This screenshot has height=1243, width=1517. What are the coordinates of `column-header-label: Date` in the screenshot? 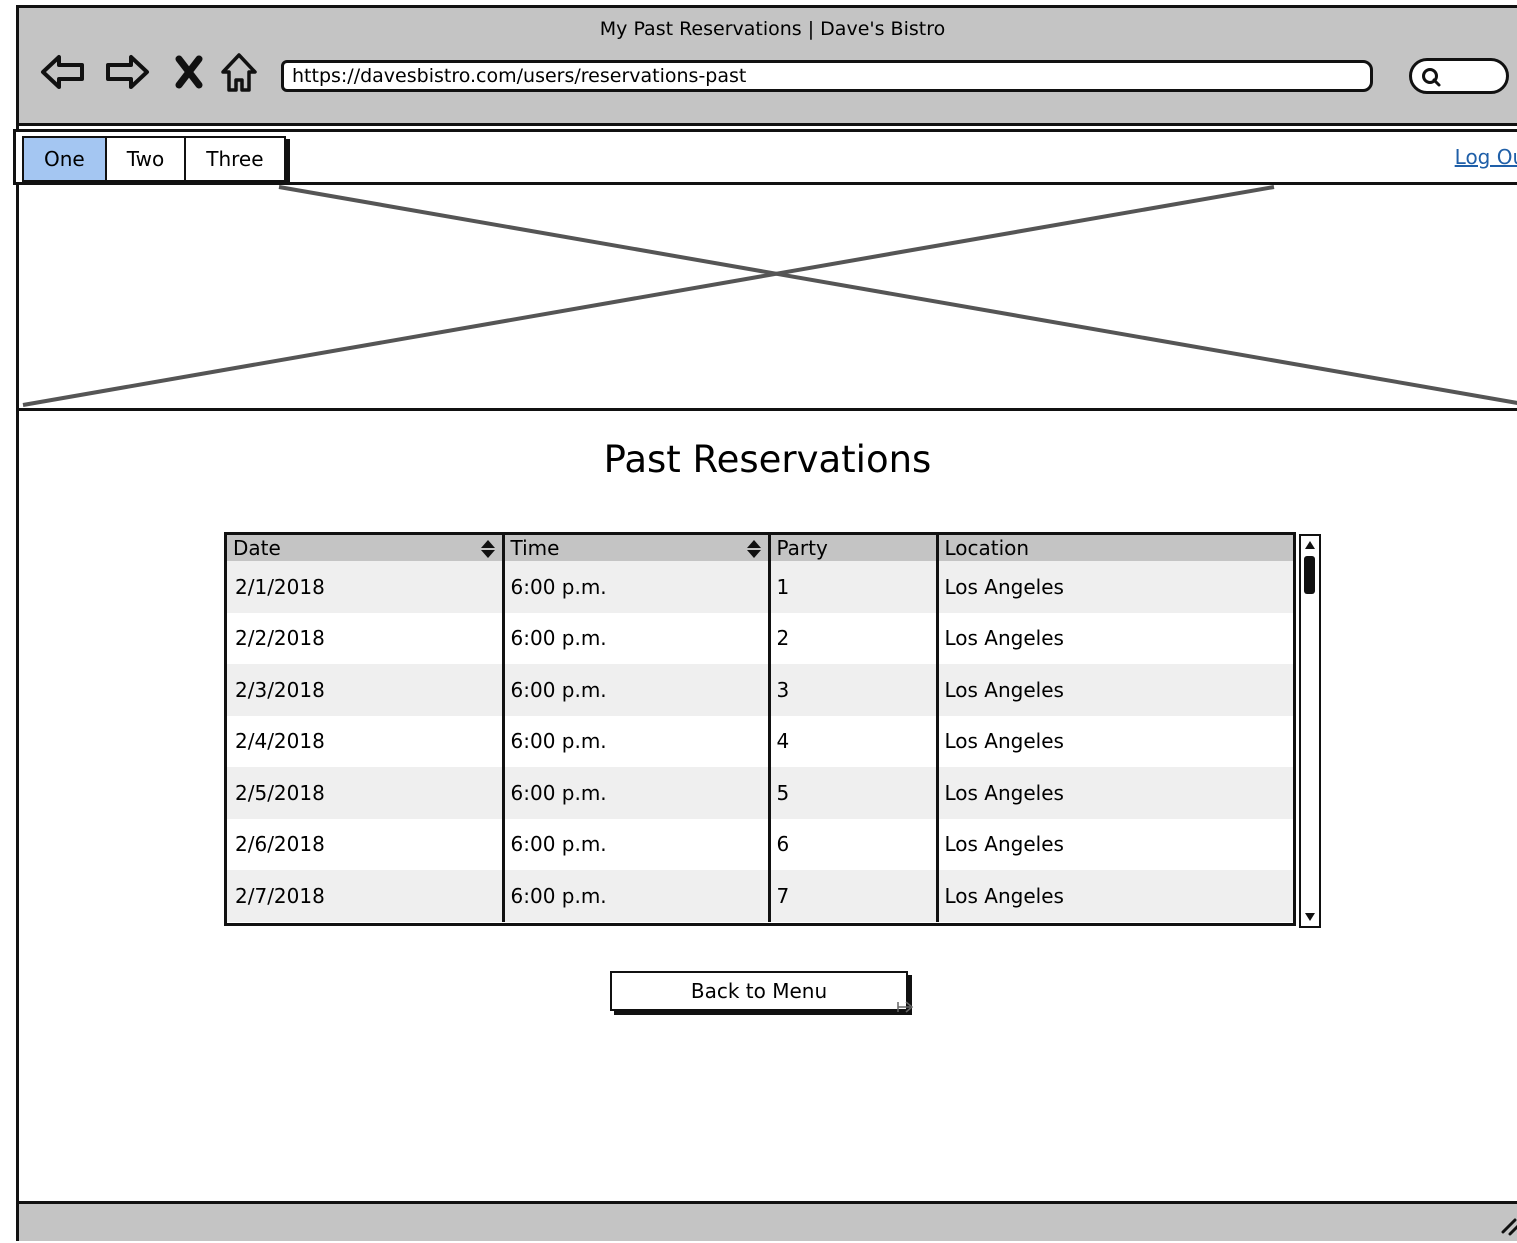 It's located at (257, 548).